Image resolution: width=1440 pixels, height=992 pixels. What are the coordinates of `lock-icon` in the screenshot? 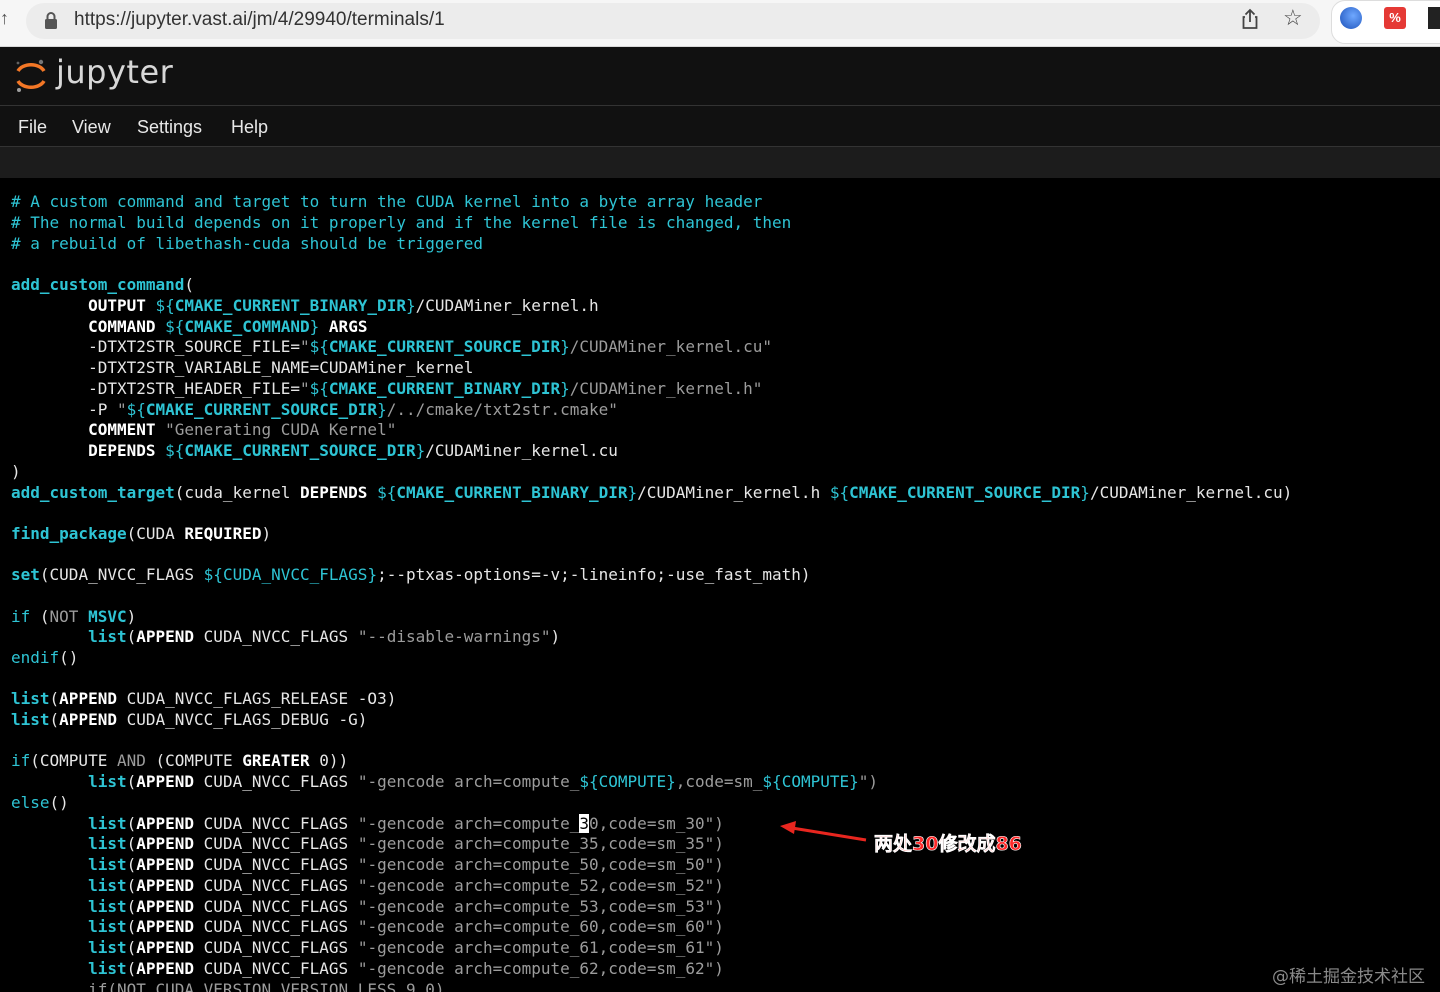 It's located at (51, 20).